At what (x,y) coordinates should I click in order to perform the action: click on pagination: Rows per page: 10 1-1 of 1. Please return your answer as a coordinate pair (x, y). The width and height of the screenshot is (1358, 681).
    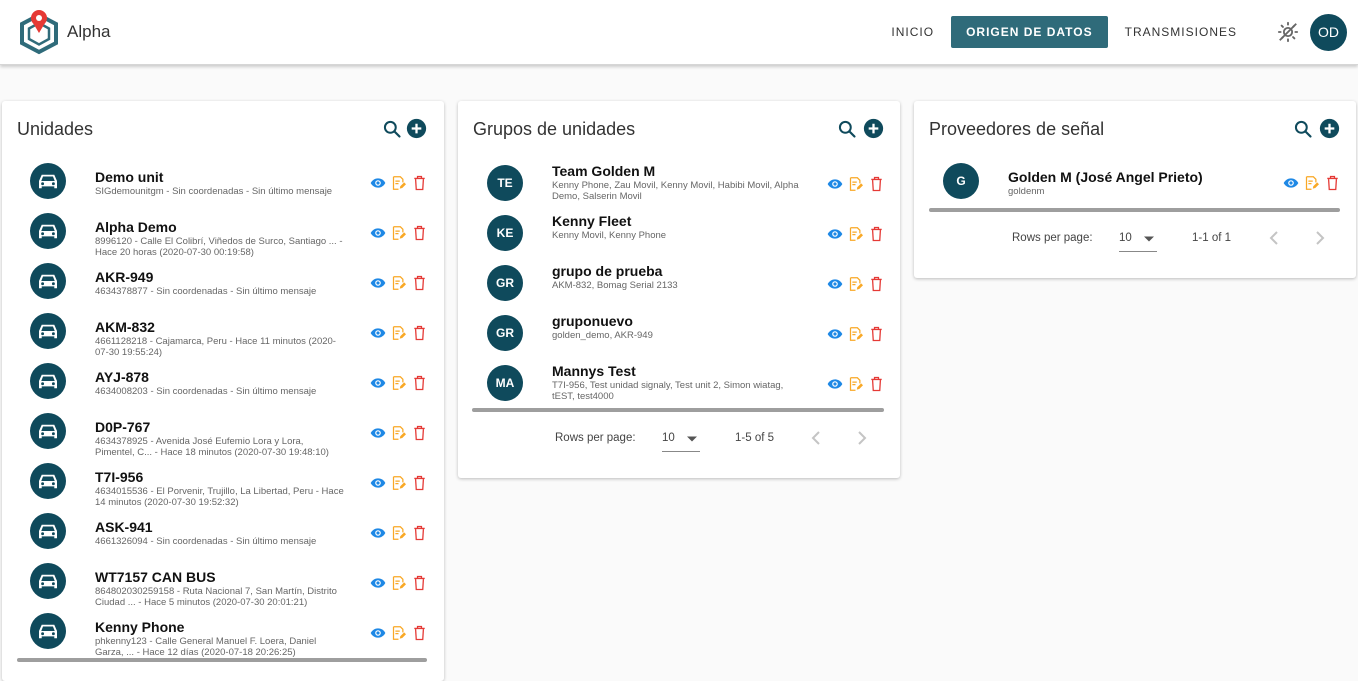
    Looking at the image, I should click on (1135, 241).